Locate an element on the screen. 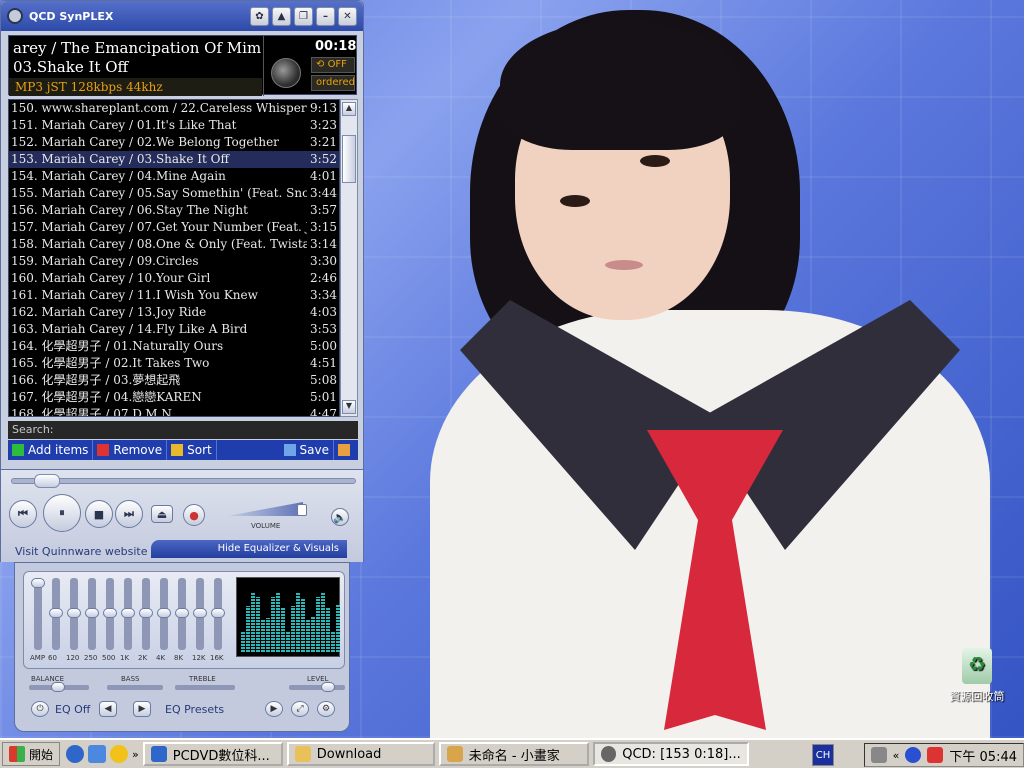  clock: 下午 05:44 is located at coordinates (983, 755).